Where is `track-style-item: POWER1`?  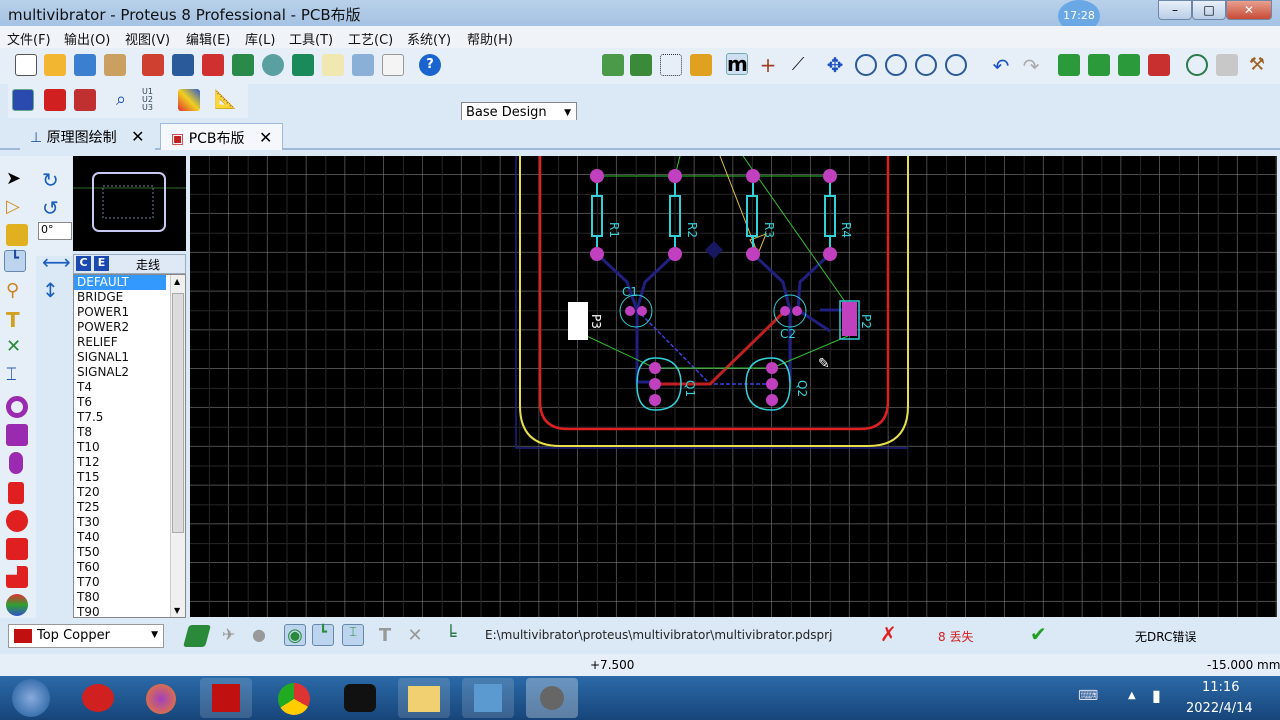 track-style-item: POWER1 is located at coordinates (120, 312).